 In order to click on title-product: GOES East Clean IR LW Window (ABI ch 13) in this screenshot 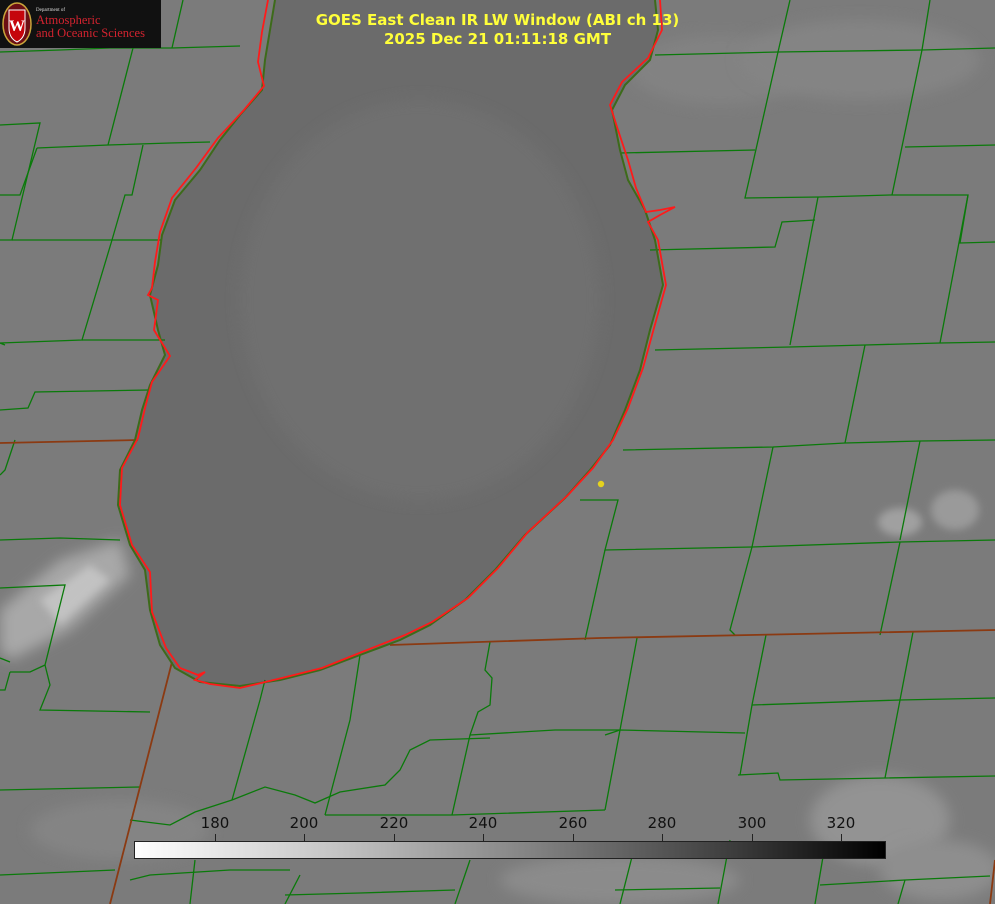, I will do `click(497, 20)`.